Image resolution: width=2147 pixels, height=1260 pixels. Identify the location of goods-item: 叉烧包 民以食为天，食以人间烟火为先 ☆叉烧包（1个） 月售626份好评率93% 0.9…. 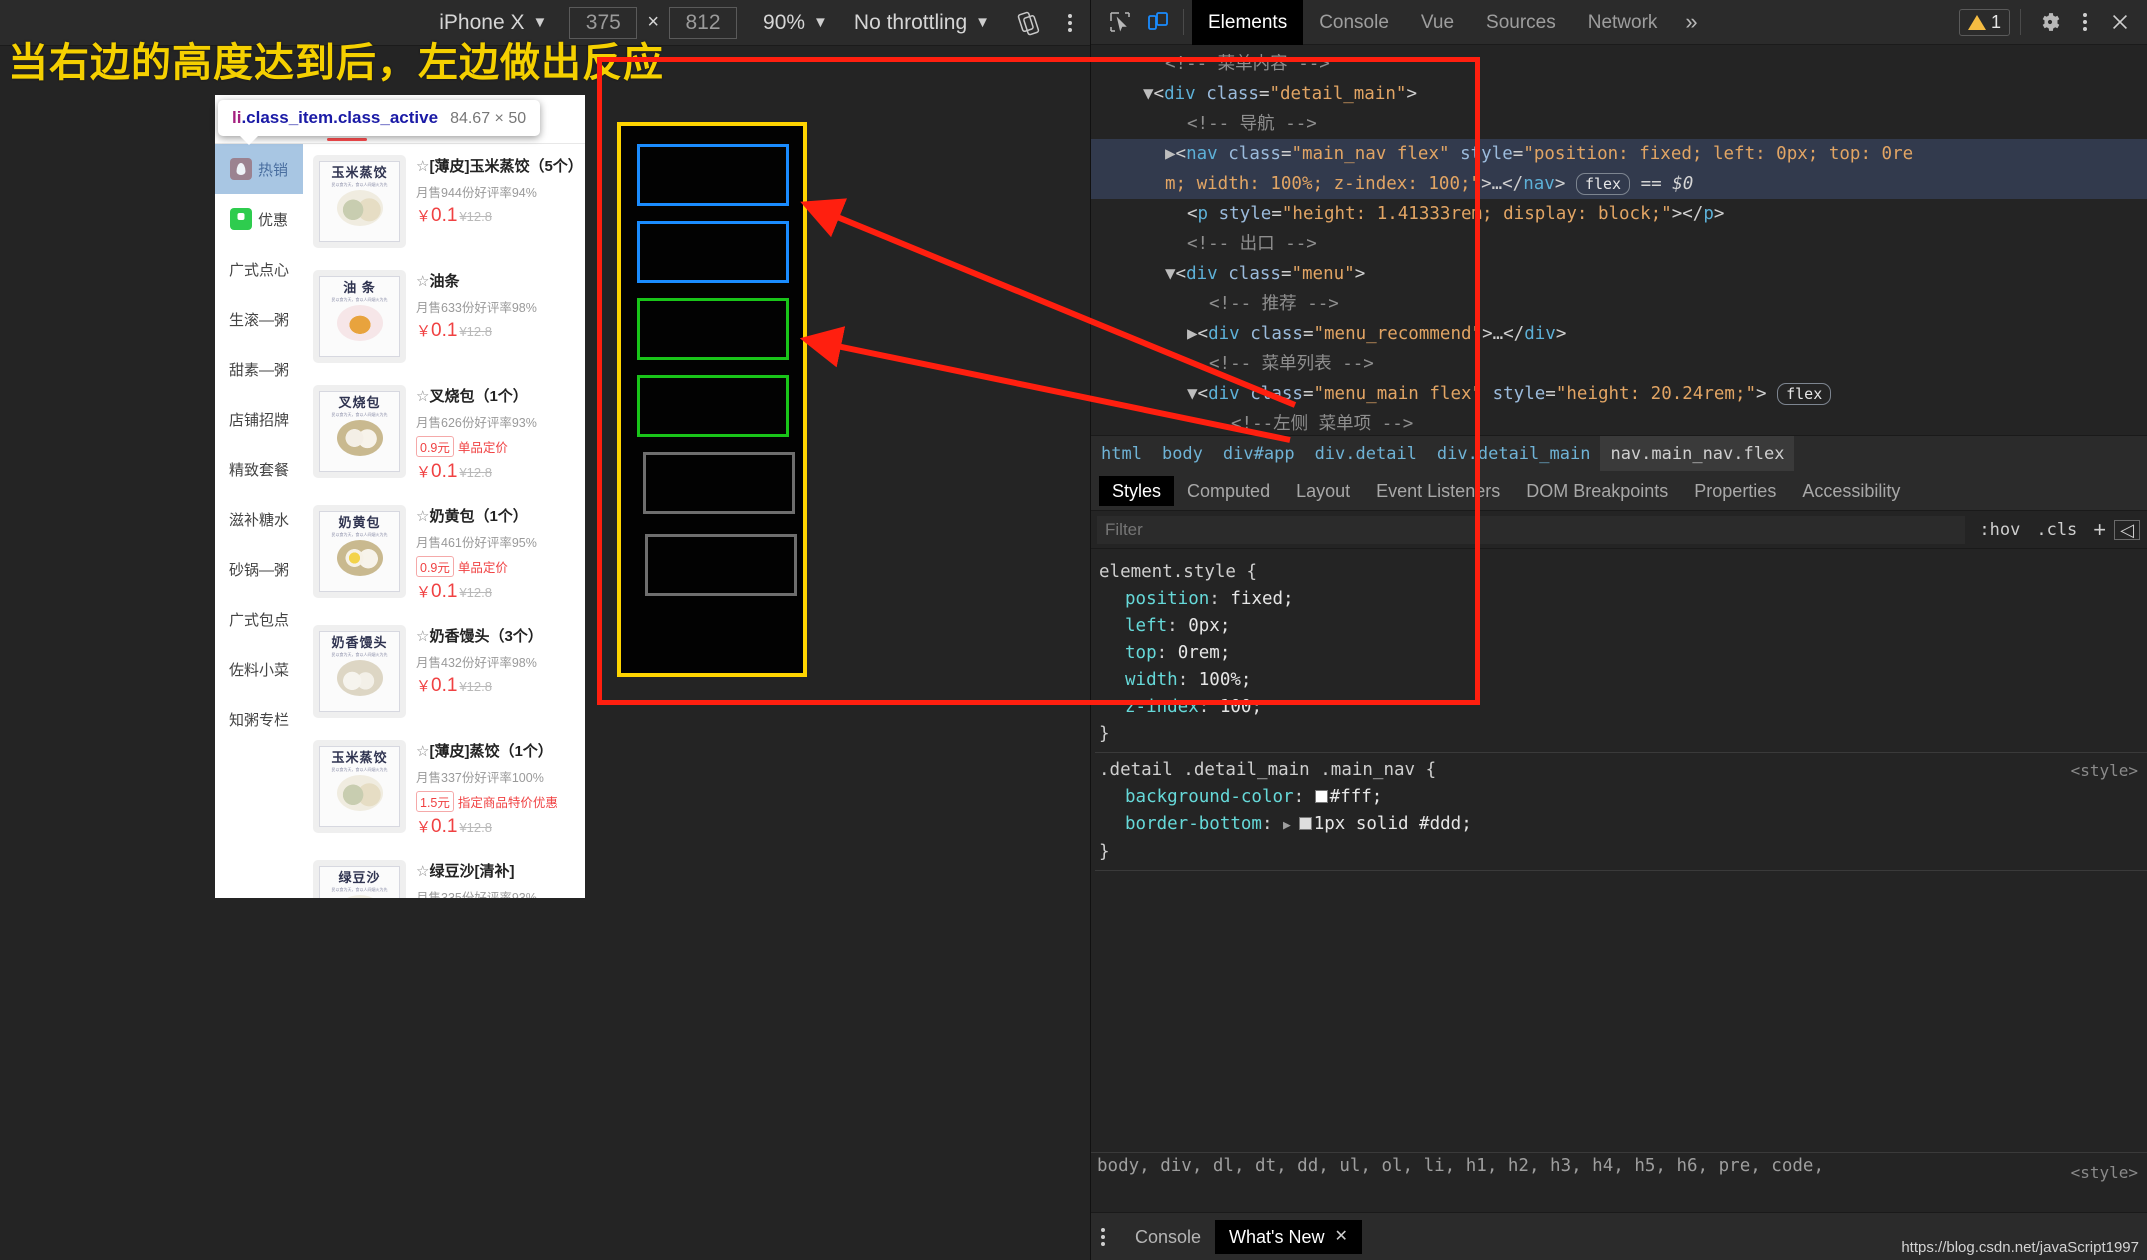
(444, 434).